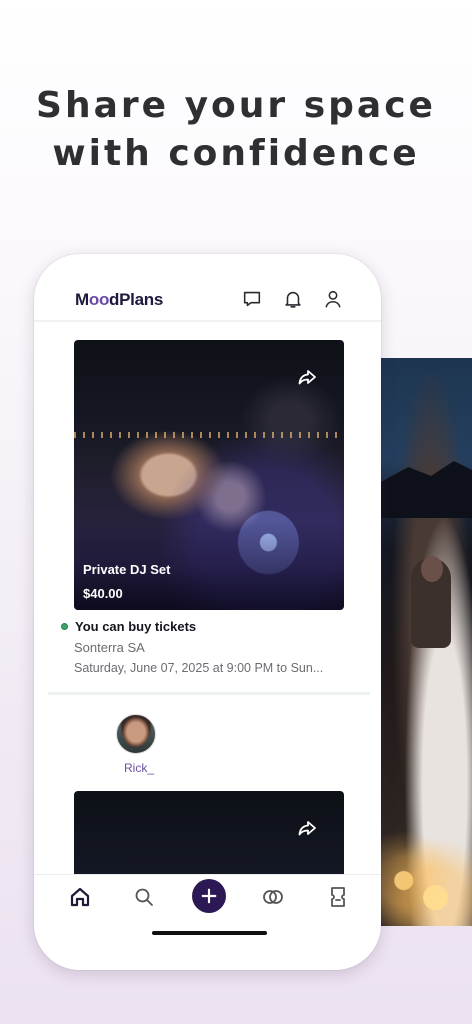 Image resolution: width=472 pixels, height=1024 pixels. Describe the element at coordinates (293, 299) in the screenshot. I see `bell-icon` at that location.